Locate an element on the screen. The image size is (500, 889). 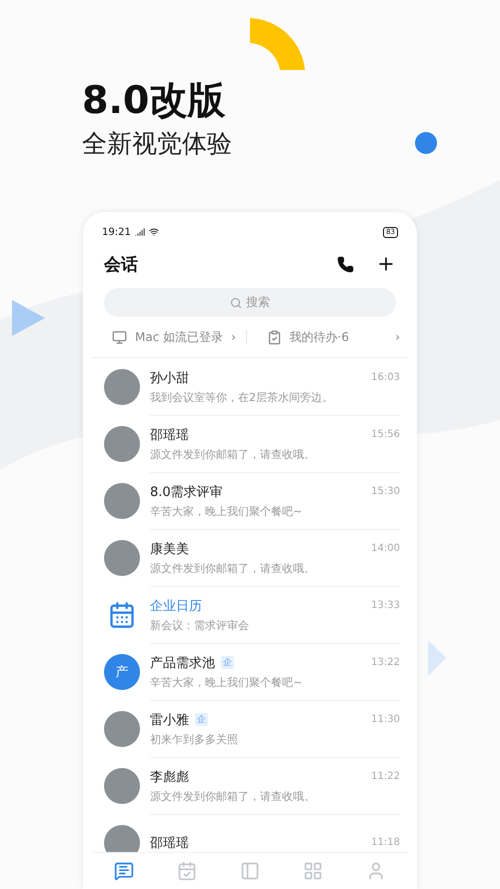
conversation-time: 14:00 is located at coordinates (385, 548).